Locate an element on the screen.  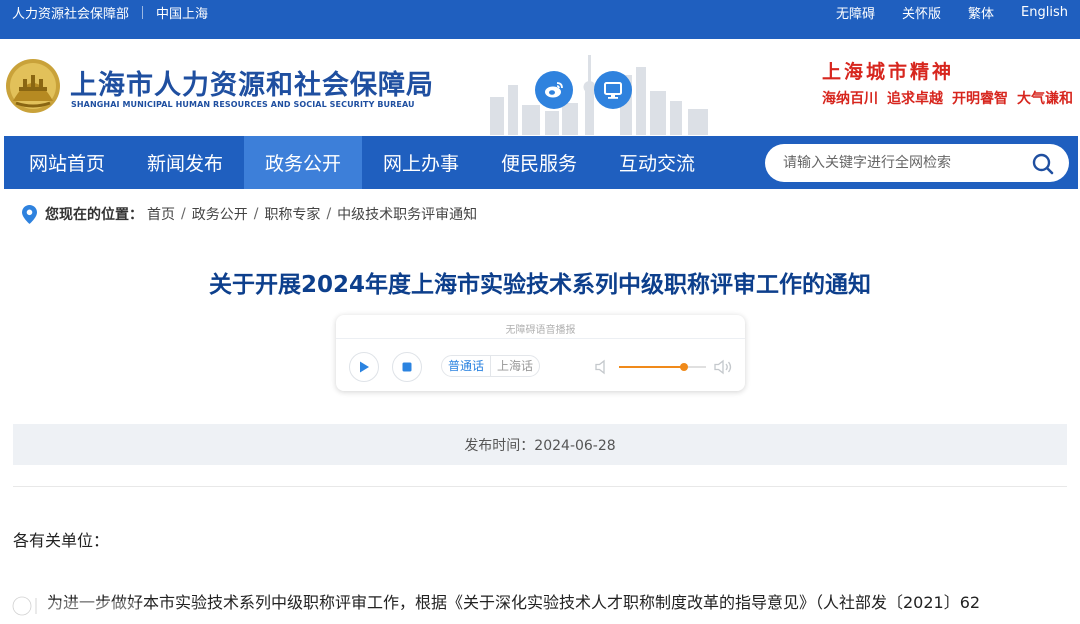
lang-mandarin: 普通话 is located at coordinates (466, 366).